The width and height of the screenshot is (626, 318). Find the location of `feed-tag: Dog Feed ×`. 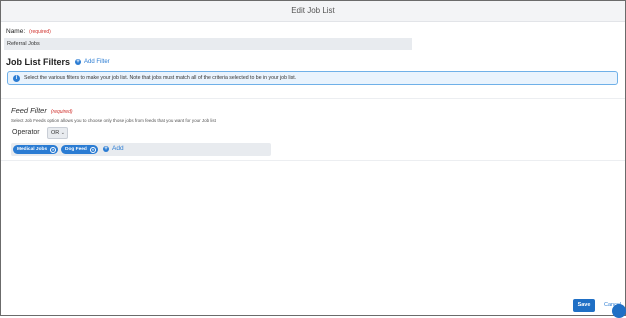

feed-tag: Dog Feed × is located at coordinates (79, 149).